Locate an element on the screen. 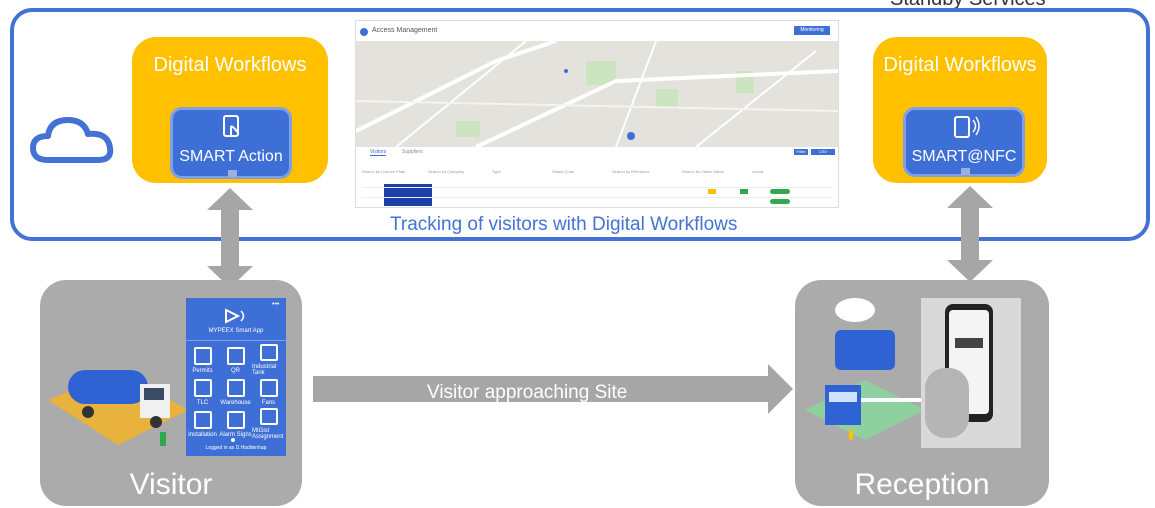 This screenshot has width=1155, height=508. fan-icon is located at coordinates (268, 387).